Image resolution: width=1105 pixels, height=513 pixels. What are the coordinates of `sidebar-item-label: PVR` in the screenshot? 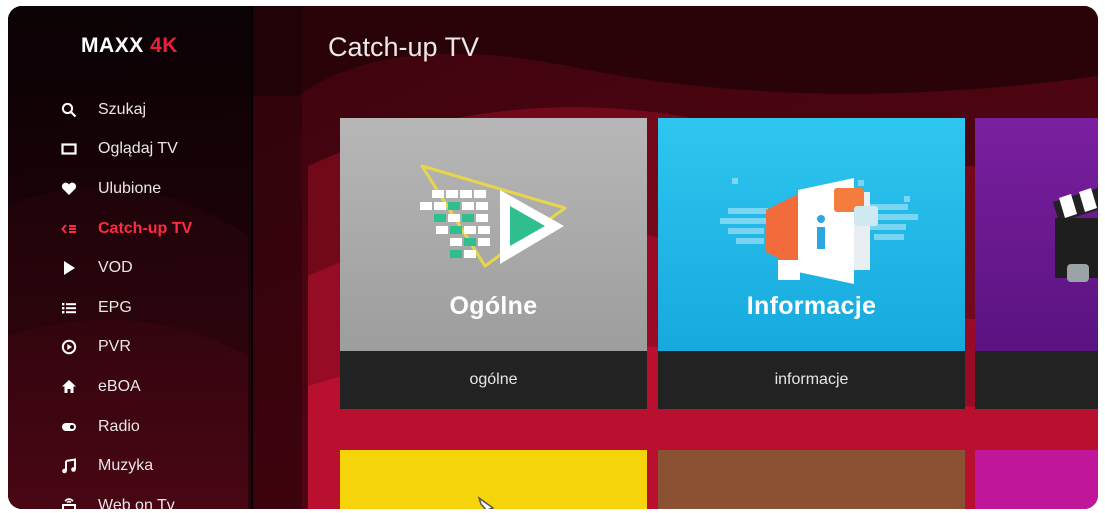 It's located at (114, 347).